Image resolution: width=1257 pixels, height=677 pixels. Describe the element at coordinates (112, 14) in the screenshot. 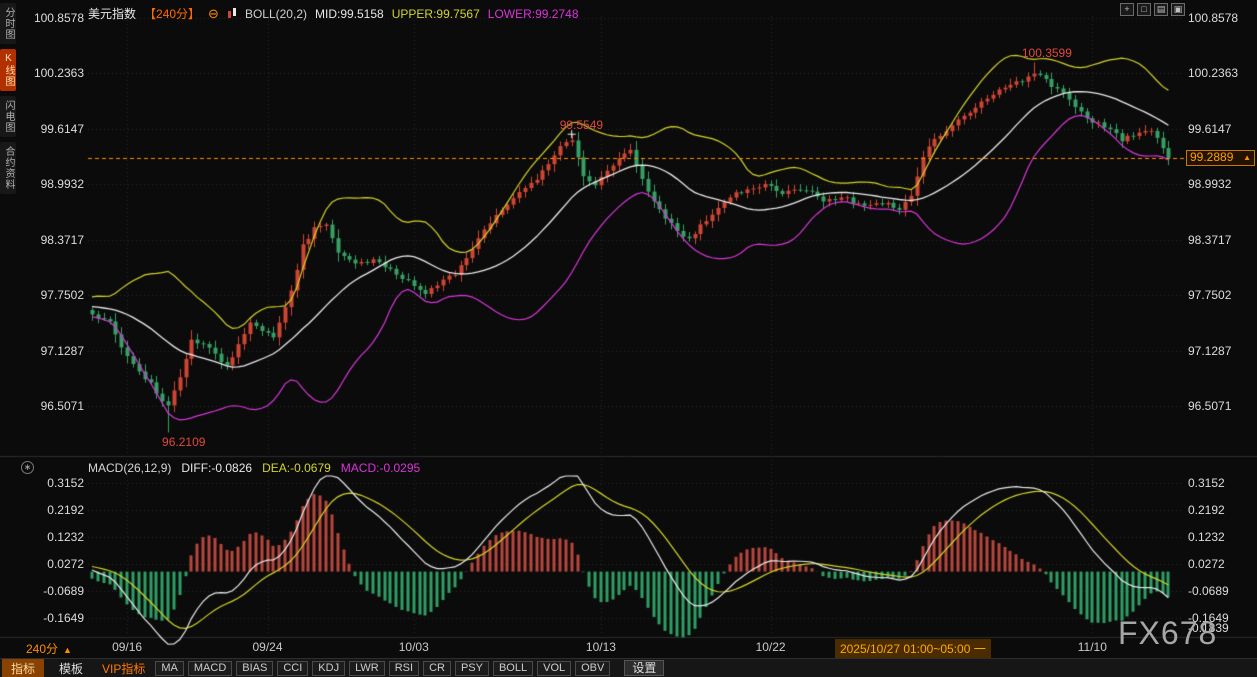

I see `symbol-name: 美元指数` at that location.